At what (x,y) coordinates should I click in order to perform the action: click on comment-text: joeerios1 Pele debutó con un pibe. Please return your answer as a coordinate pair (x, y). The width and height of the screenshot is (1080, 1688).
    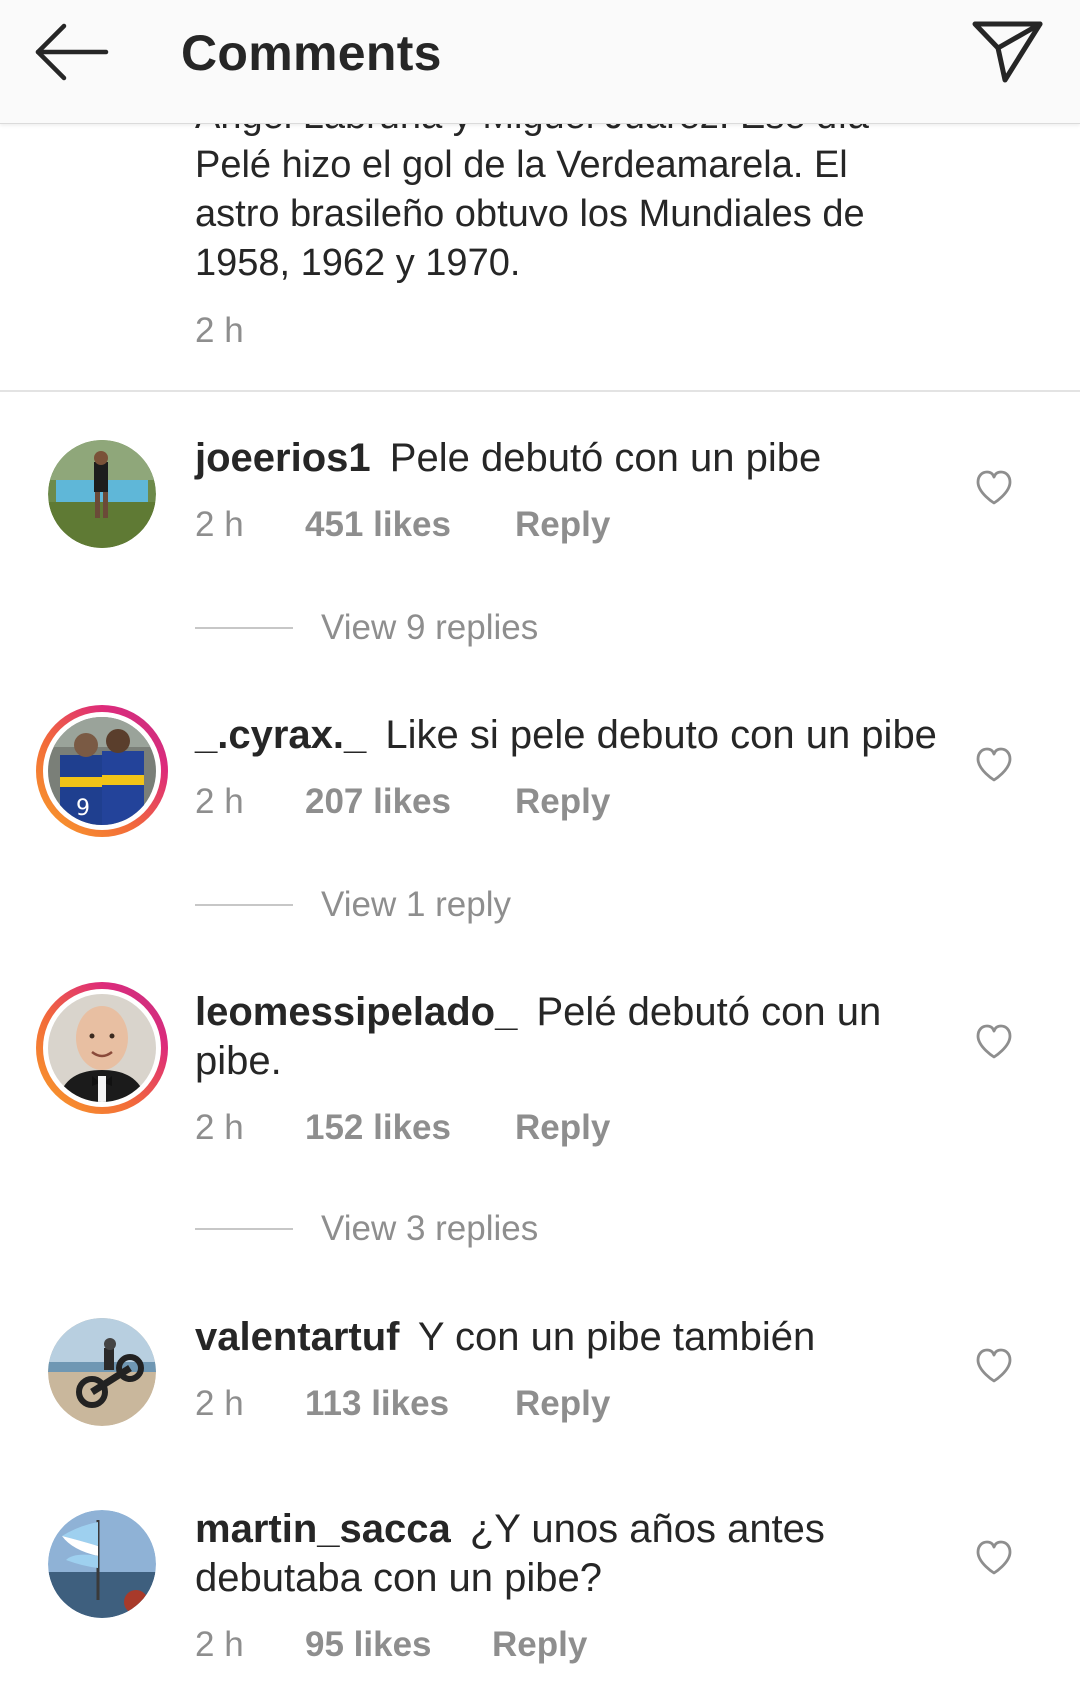
    Looking at the image, I should click on (575, 458).